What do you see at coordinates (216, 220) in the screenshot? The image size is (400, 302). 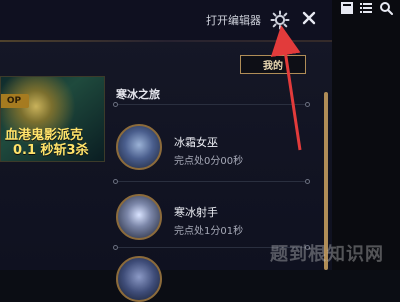 I see `list-item: 寒冰射手 完点处1分01秒` at bounding box center [216, 220].